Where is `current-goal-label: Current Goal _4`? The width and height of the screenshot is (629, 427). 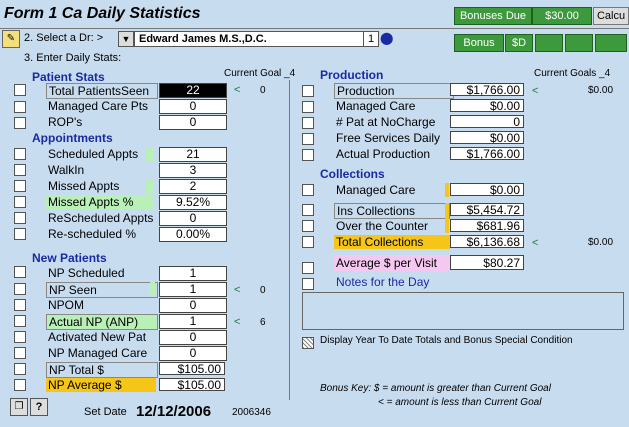 current-goal-label: Current Goal _4 is located at coordinates (260, 73).